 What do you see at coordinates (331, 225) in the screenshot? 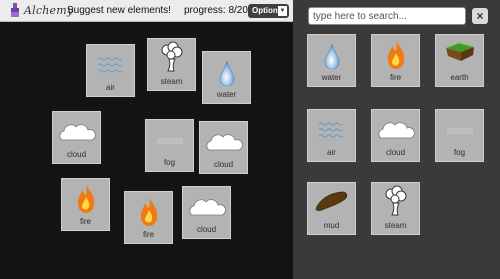
I see `element-label: mud` at bounding box center [331, 225].